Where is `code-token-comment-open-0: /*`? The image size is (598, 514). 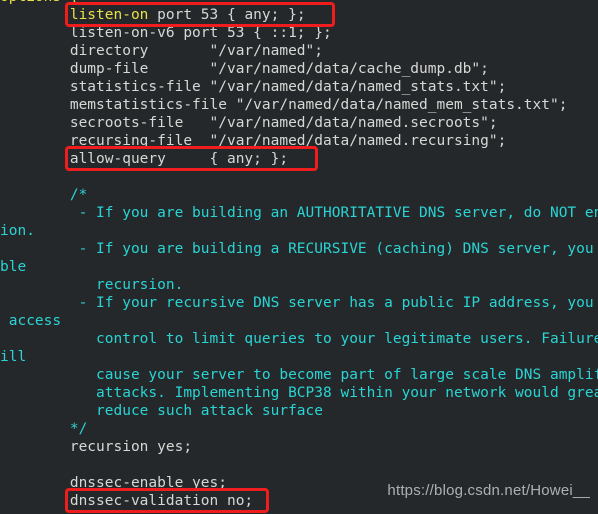
code-token-comment-open-0: /* is located at coordinates (44, 195).